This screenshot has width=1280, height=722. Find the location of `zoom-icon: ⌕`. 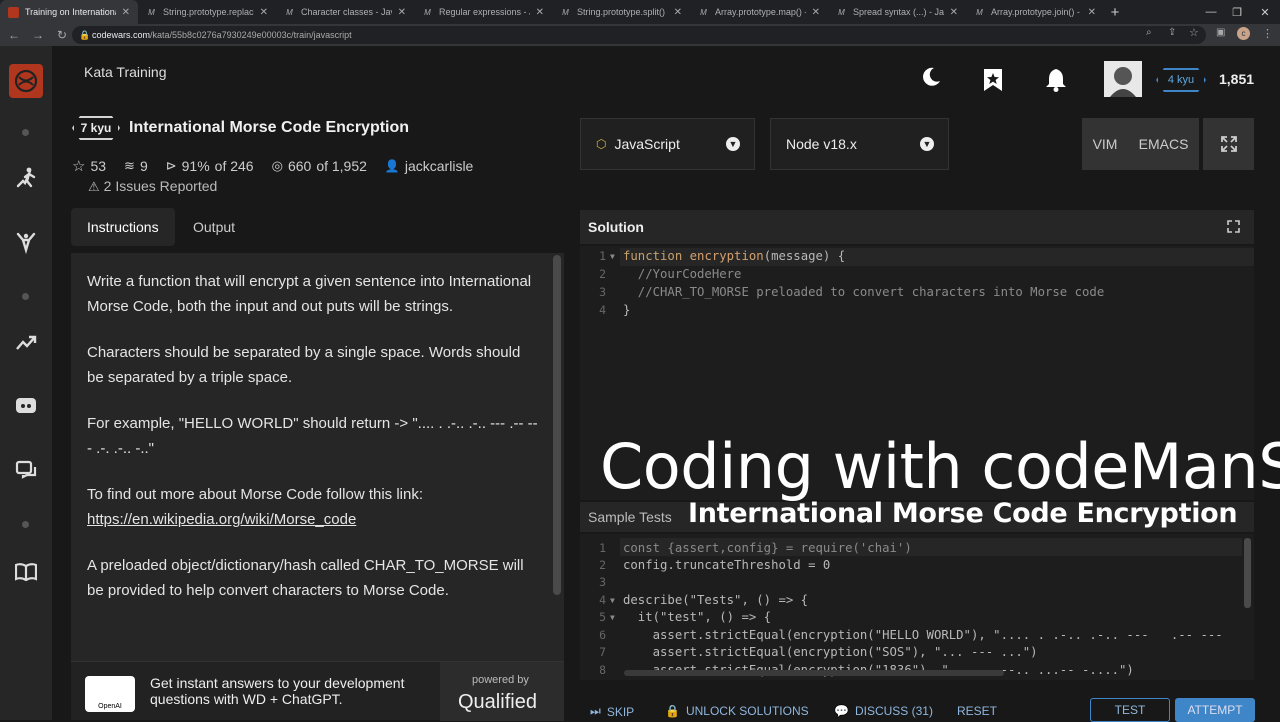

zoom-icon: ⌕ is located at coordinates (1149, 32).